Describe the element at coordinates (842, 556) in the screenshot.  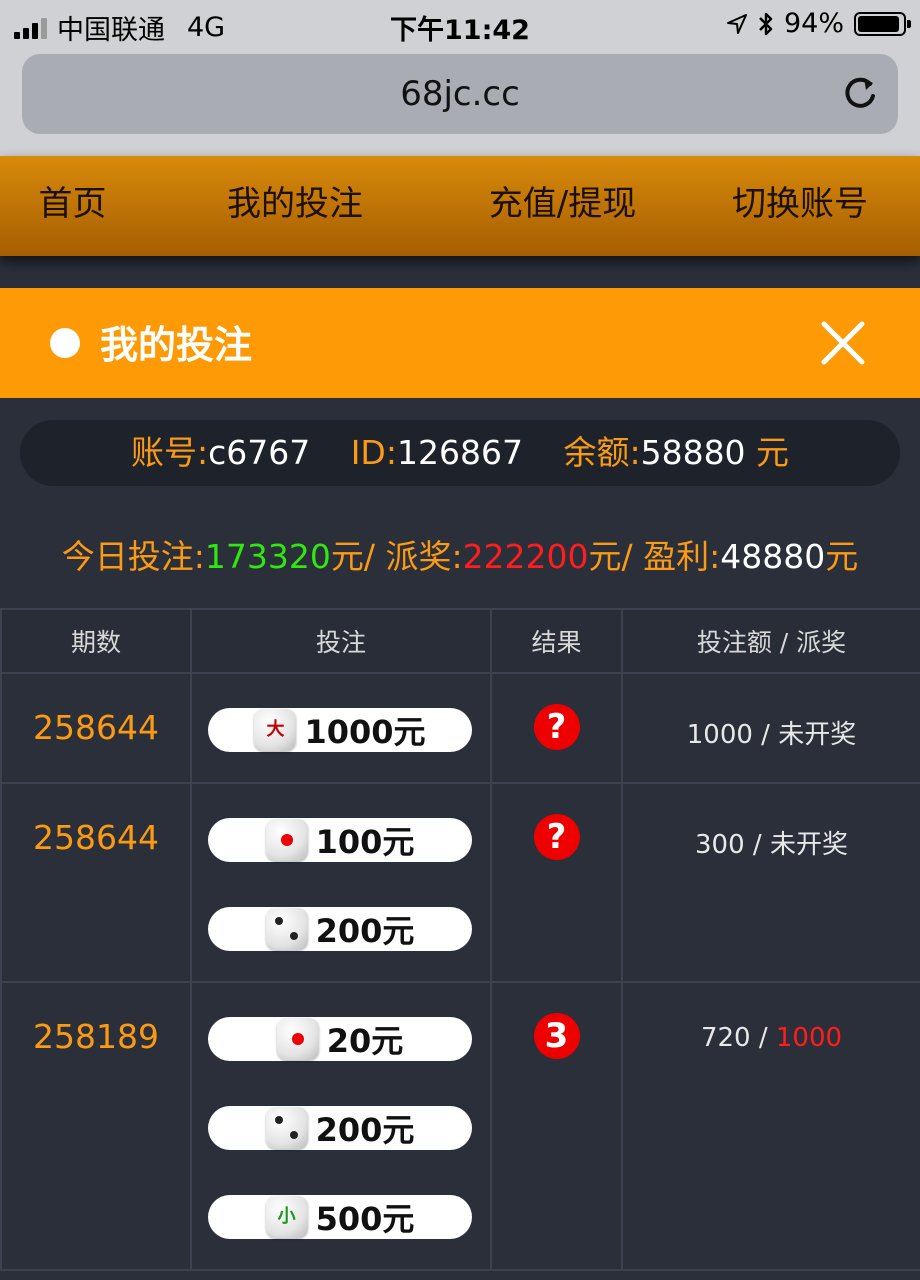
I see `profit-unit: 元` at that location.